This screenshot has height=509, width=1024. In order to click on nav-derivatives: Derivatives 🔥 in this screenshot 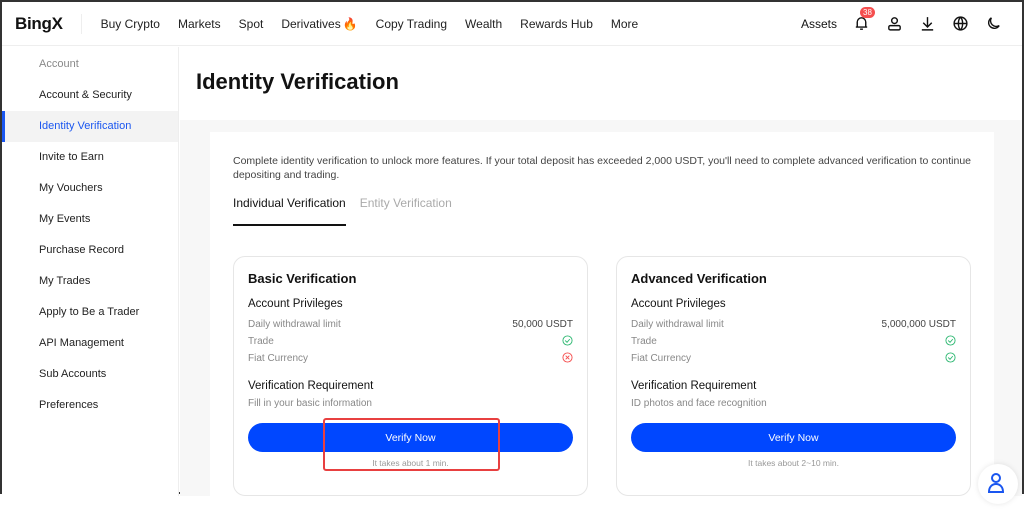, I will do `click(319, 24)`.